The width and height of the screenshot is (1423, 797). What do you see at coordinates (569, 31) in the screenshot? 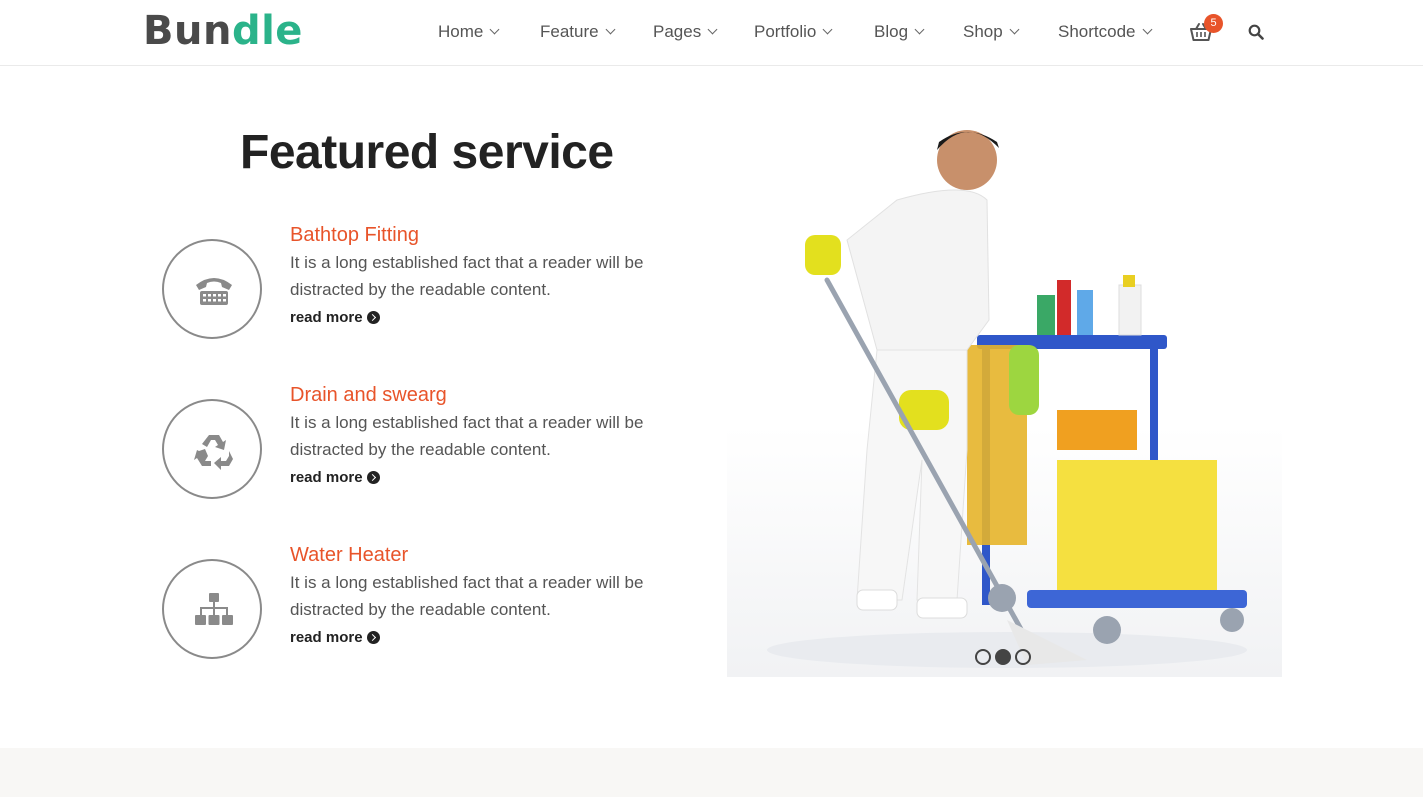
I see `nav-label: Feature` at bounding box center [569, 31].